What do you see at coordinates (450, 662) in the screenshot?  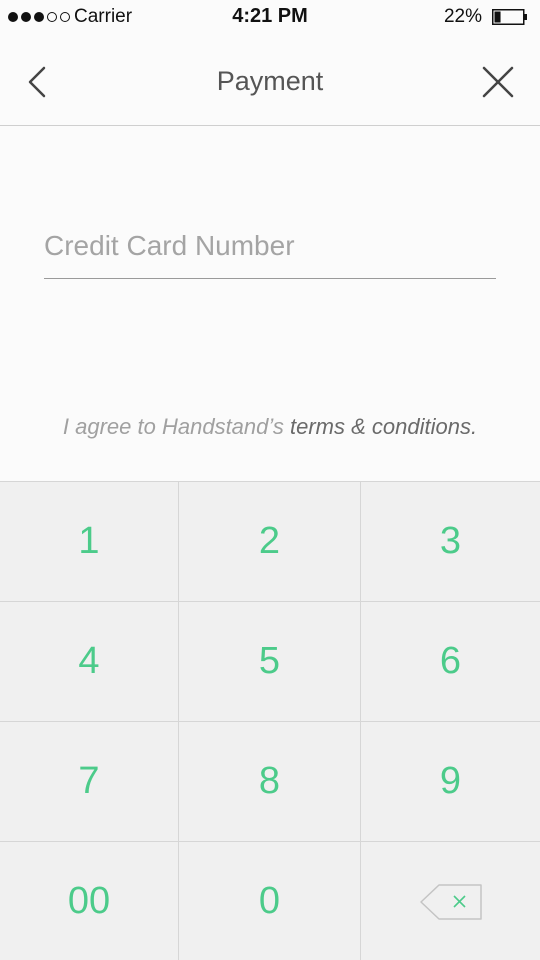 I see `key-6: 6` at bounding box center [450, 662].